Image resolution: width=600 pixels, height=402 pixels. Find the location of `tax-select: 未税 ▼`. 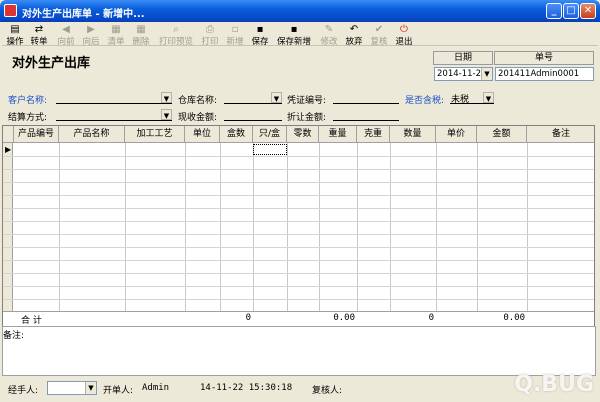

tax-select: 未税 ▼ is located at coordinates (472, 98).